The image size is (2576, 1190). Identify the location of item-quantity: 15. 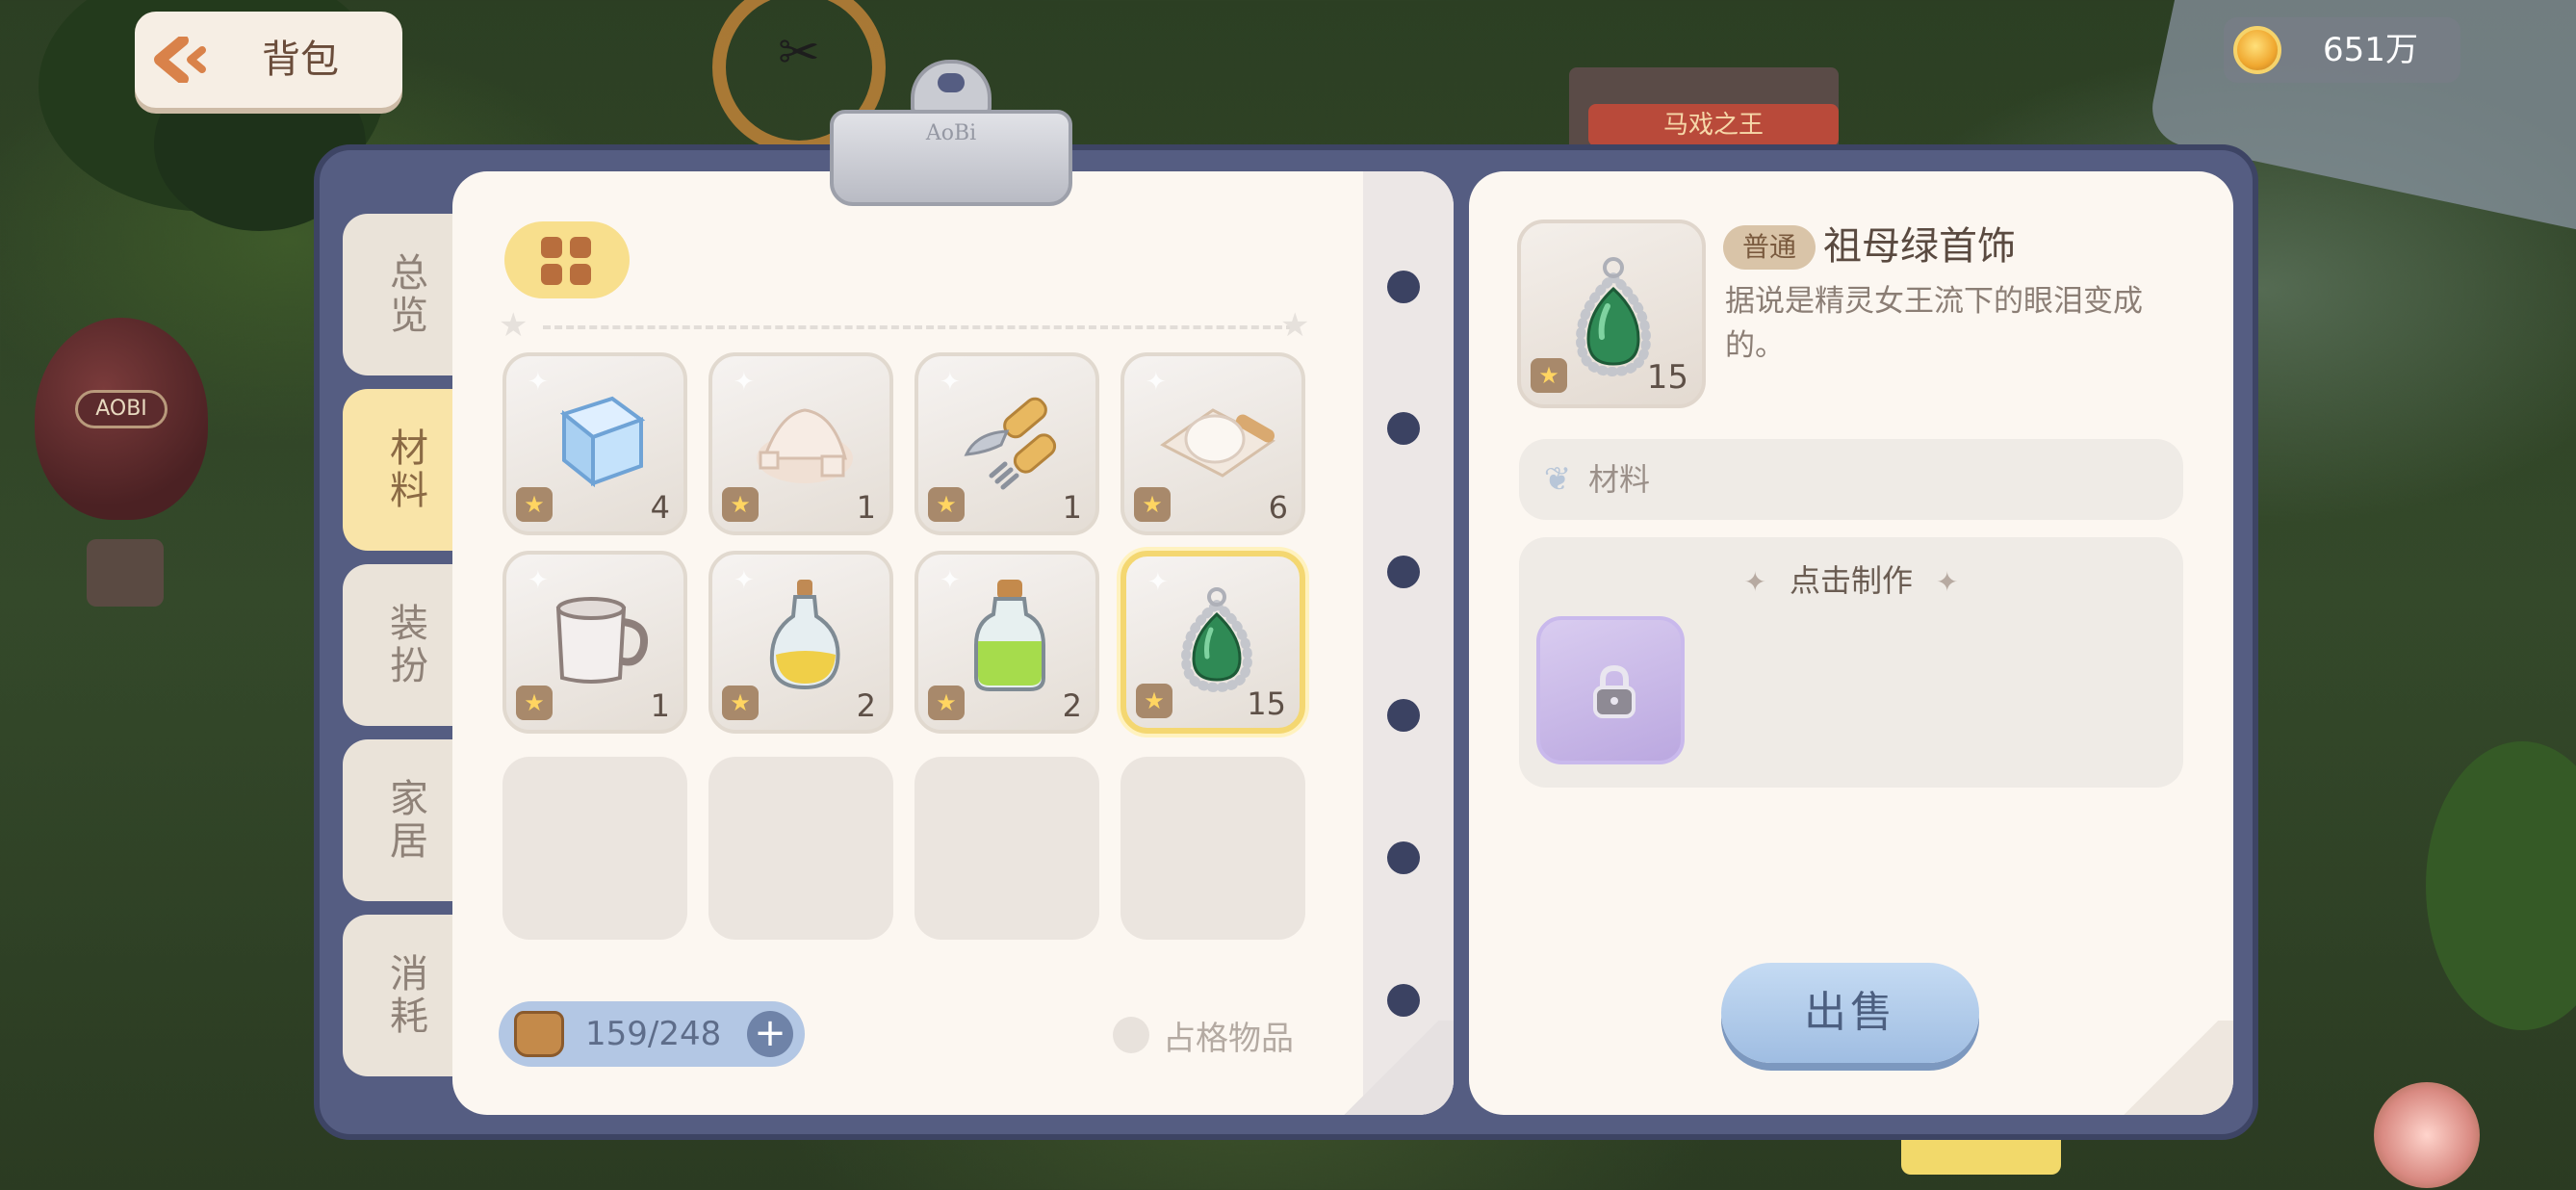
(1267, 704).